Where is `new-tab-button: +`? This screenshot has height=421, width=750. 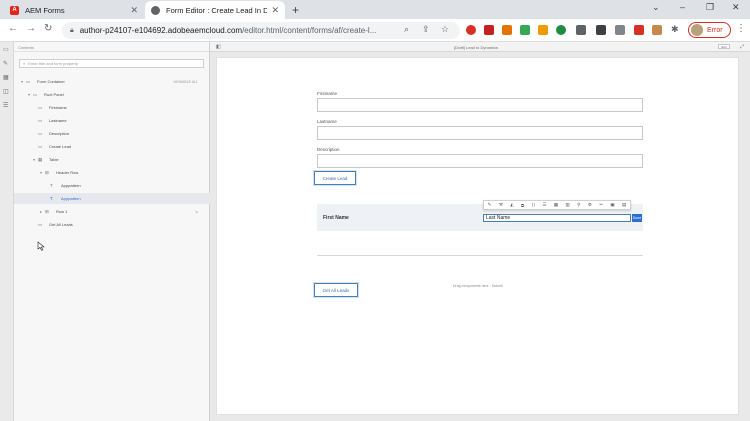
new-tab-button: + is located at coordinates (295, 10).